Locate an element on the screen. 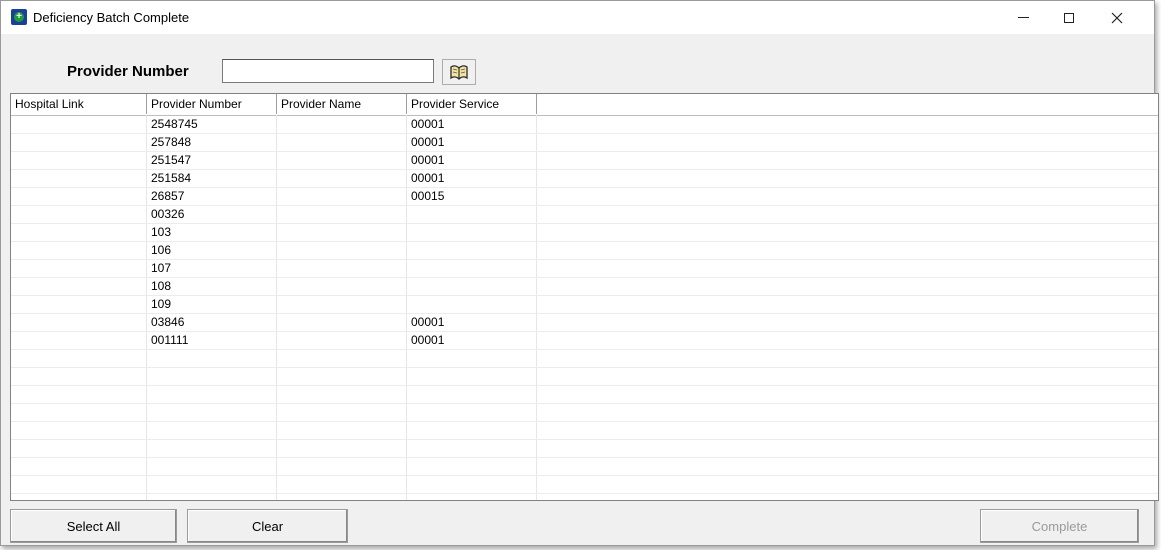 Image resolution: width=1161 pixels, height=550 pixels. title-bar: + Deficiency Batch Complete is located at coordinates (577, 17).